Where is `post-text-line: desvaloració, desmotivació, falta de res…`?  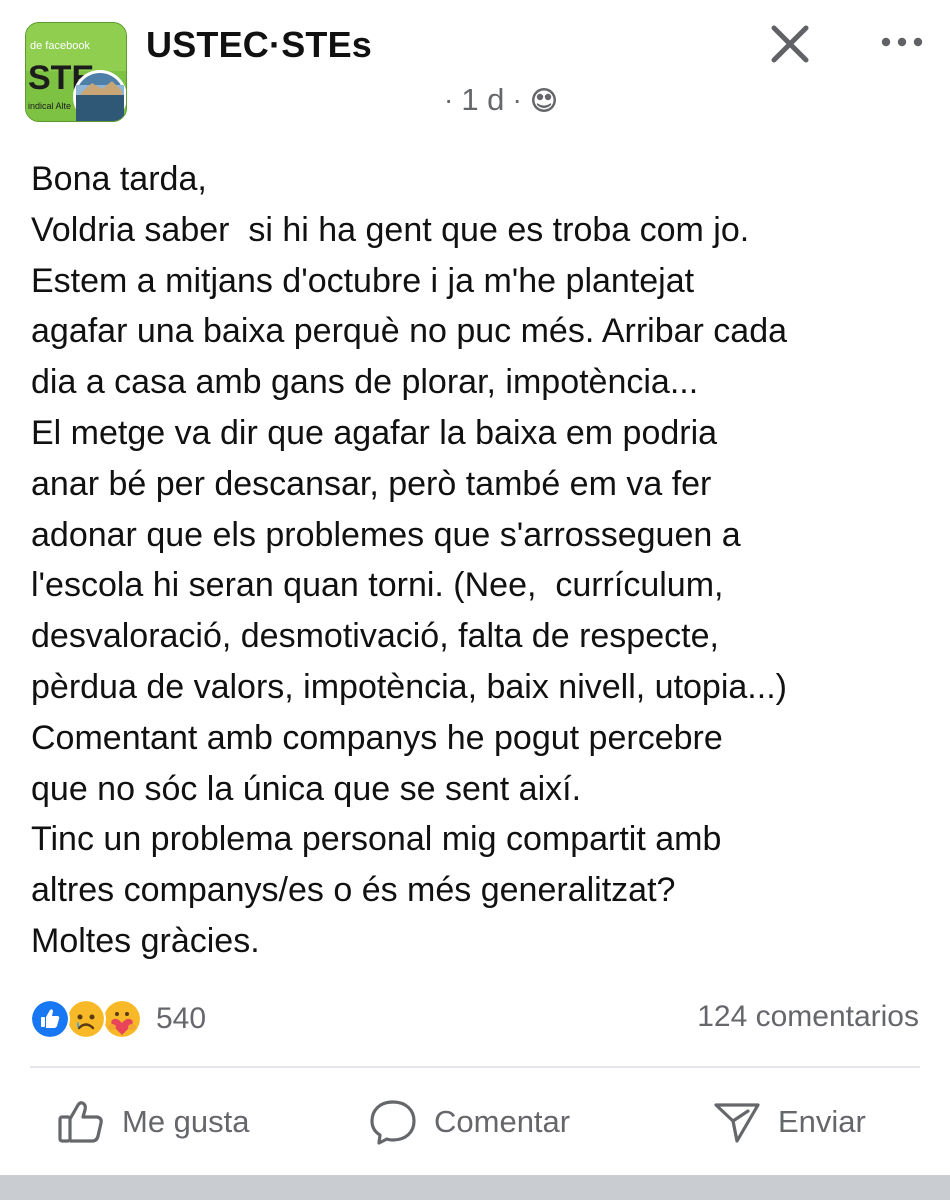
post-text-line: desvaloració, desmotivació, falta de res… is located at coordinates (375, 636).